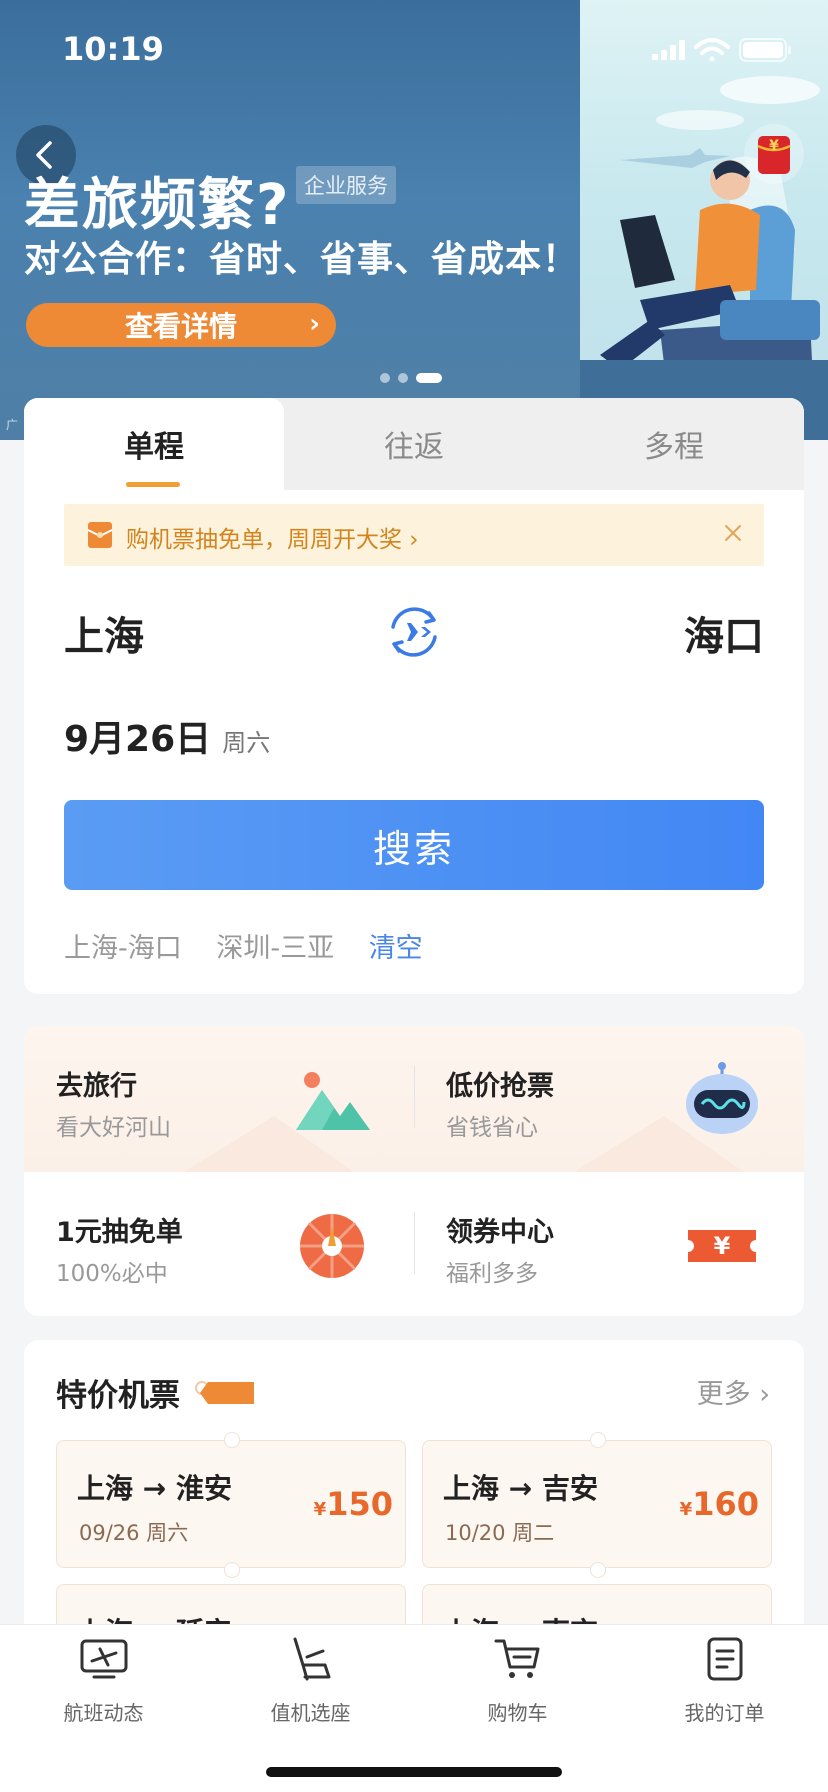 This screenshot has width=828, height=1792. What do you see at coordinates (725, 1659) in the screenshot?
I see `orders-icon` at bounding box center [725, 1659].